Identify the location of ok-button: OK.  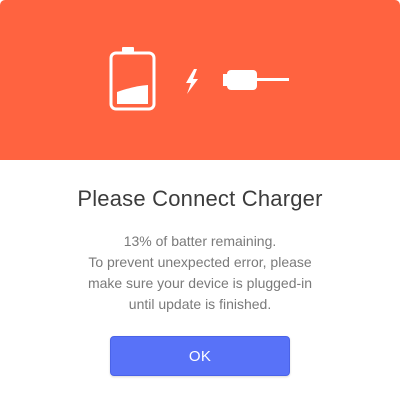
(200, 356).